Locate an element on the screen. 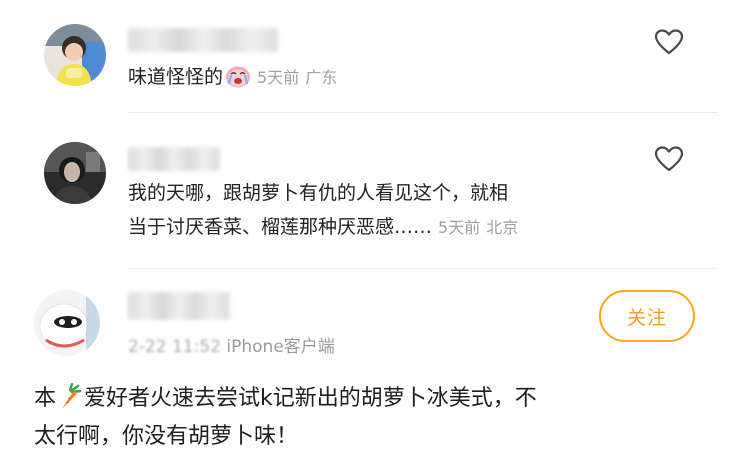  comment-text: 味道怪怪的 5天前 广东 is located at coordinates (232, 77).